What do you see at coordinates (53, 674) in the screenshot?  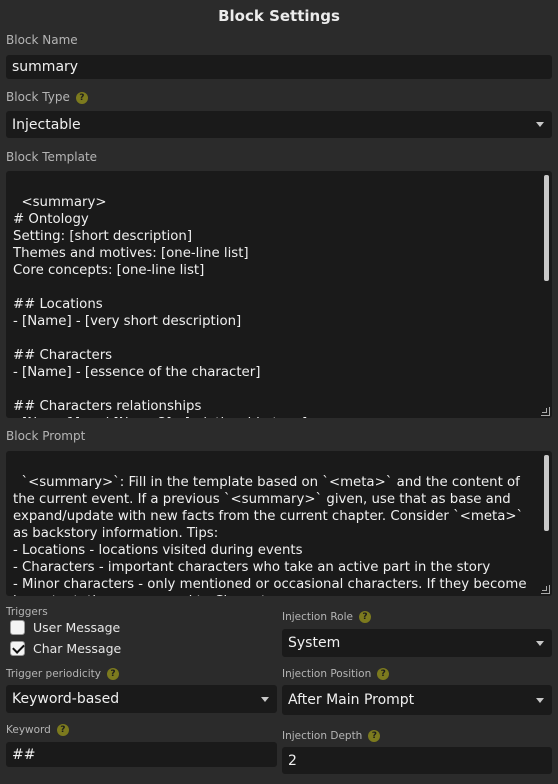 I see `trigger-periodicity-label: Trigger periodicity` at bounding box center [53, 674].